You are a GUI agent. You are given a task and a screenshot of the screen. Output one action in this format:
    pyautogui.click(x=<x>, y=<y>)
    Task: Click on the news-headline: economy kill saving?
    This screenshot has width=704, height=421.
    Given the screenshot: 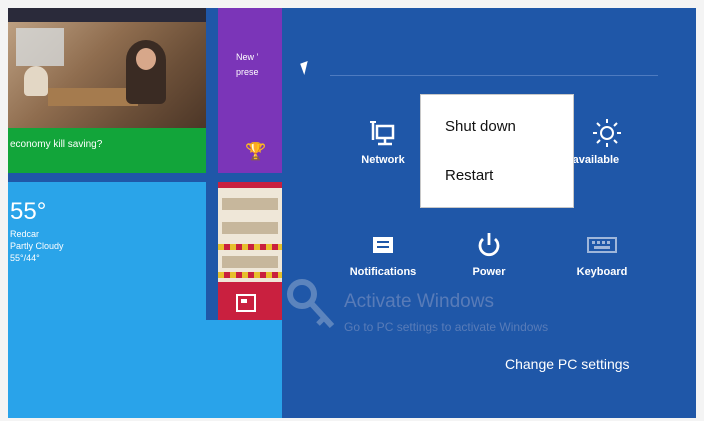 What is the action you would take?
    pyautogui.click(x=56, y=144)
    